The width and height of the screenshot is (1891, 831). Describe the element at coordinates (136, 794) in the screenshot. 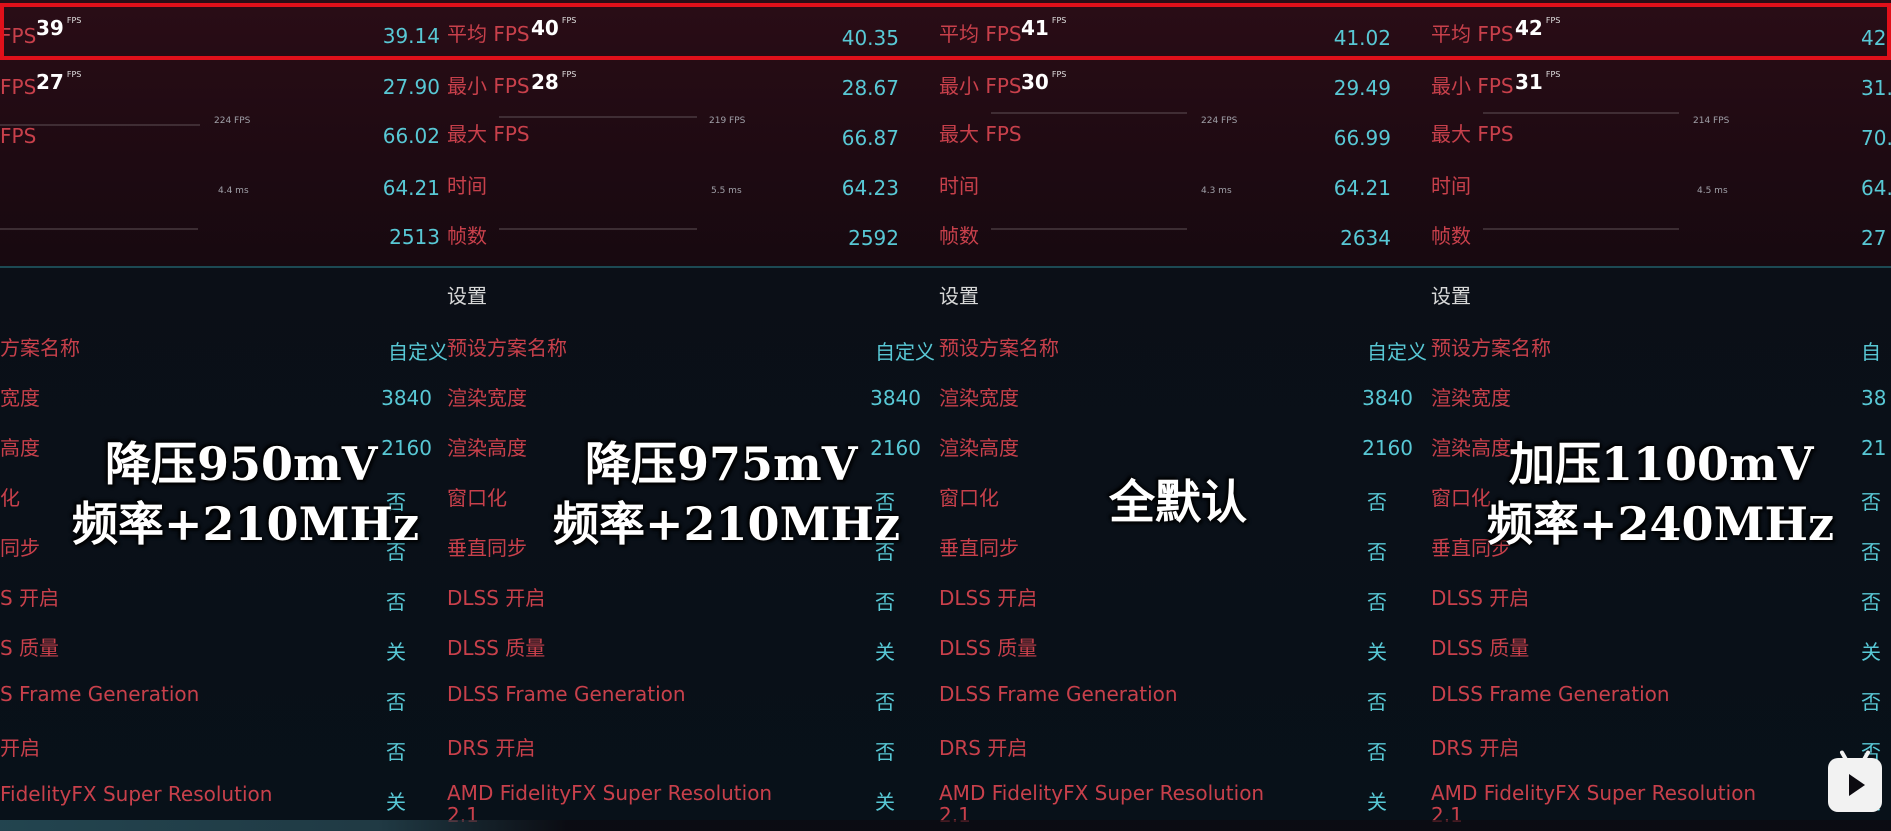

I see `setting-fsr-label: FidelityFX Super Resolution` at that location.